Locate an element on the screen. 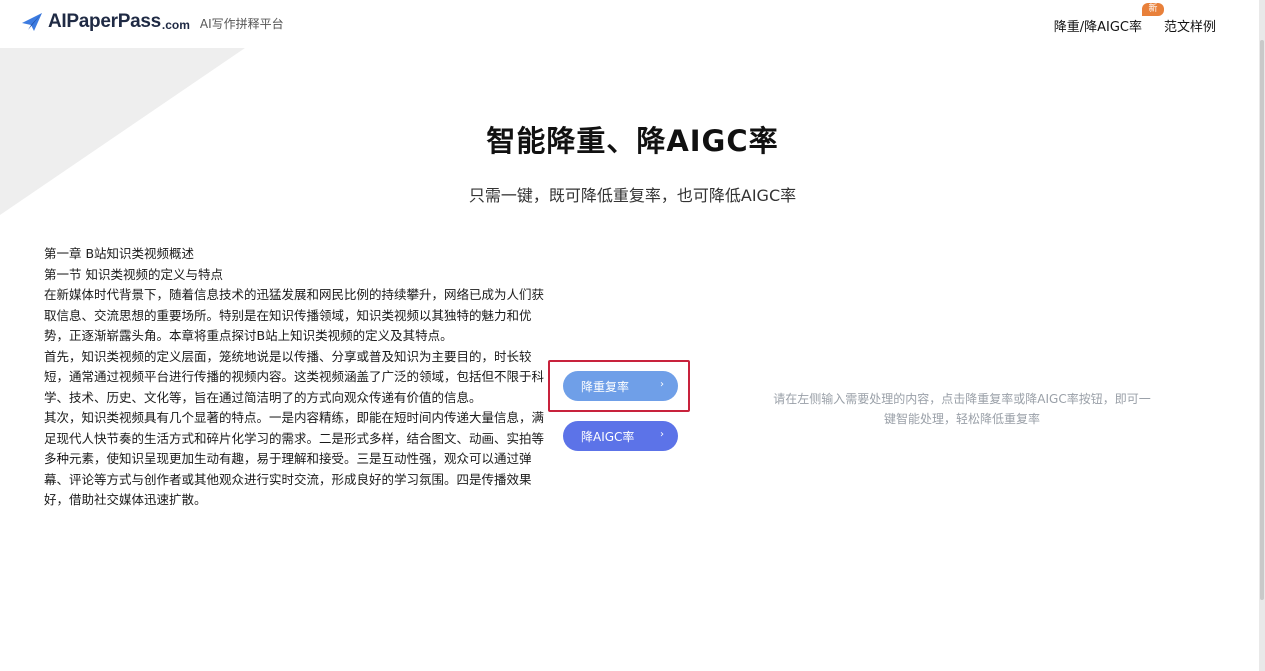 The width and height of the screenshot is (1265, 671). nav-item-label: 降重/降AIGC率 is located at coordinates (1097, 27).